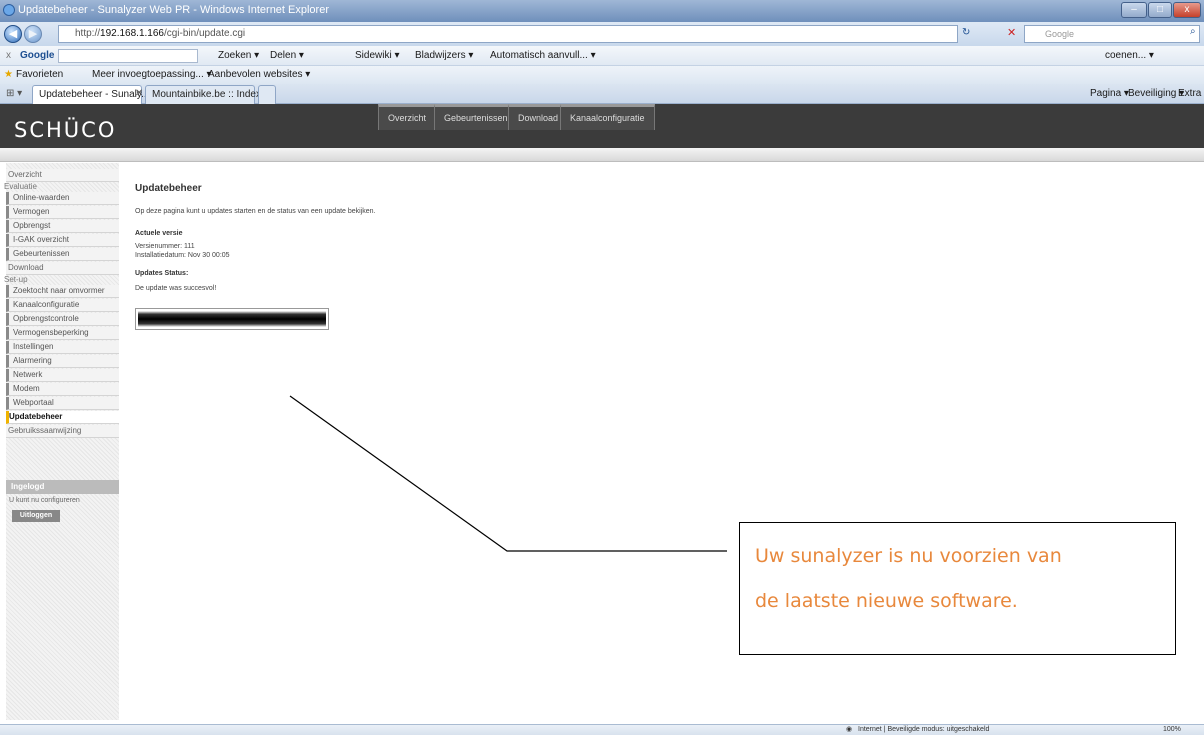 The image size is (1204, 735). What do you see at coordinates (886, 601) in the screenshot?
I see `annotation-line-2: de laatste nieuwe software.` at bounding box center [886, 601].